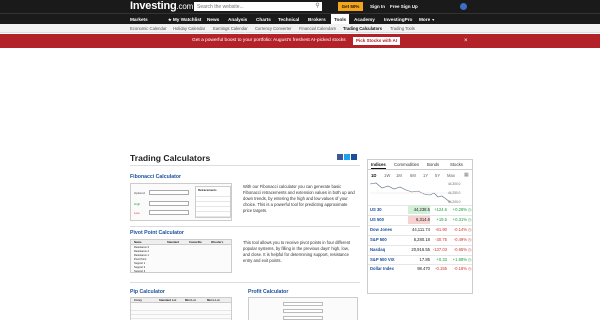 Image resolution: width=600 pixels, height=320 pixels. What do you see at coordinates (362, 28) in the screenshot?
I see `subnav-trading-calculators: Trading Calculators` at bounding box center [362, 28].